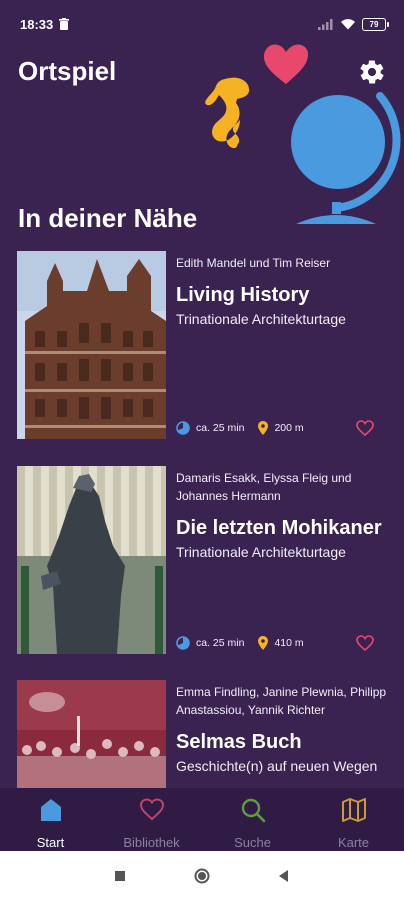  What do you see at coordinates (289, 643) in the screenshot?
I see `story-distance: 410 m` at bounding box center [289, 643].